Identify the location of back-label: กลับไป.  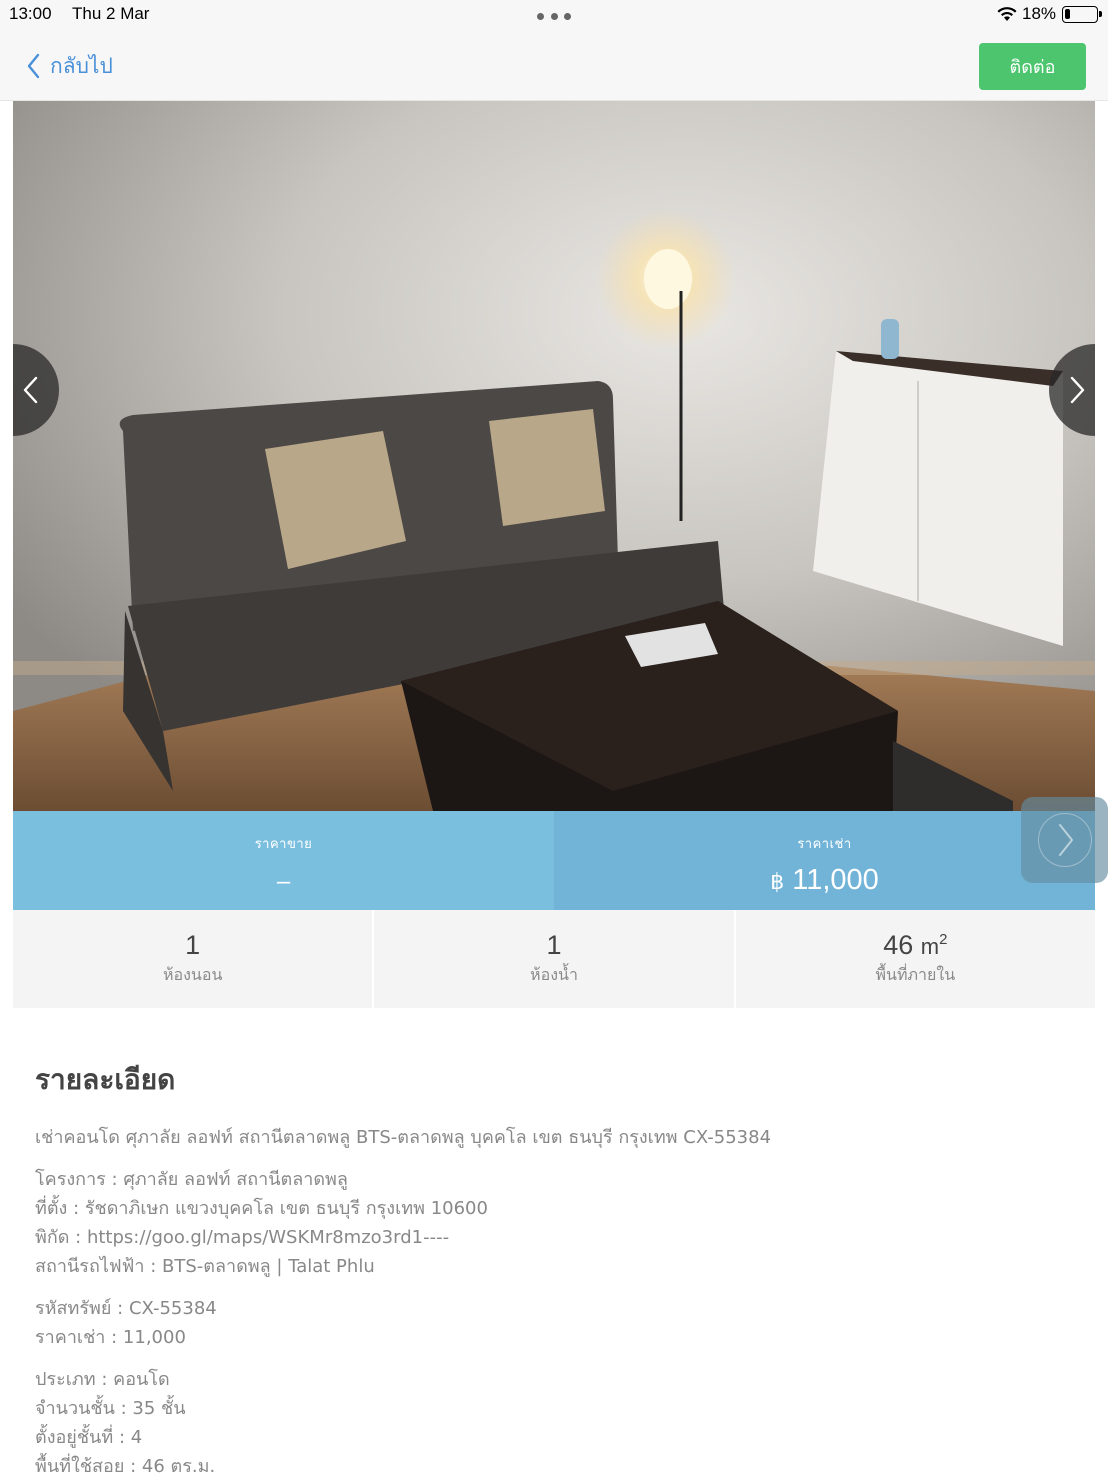
(81, 65).